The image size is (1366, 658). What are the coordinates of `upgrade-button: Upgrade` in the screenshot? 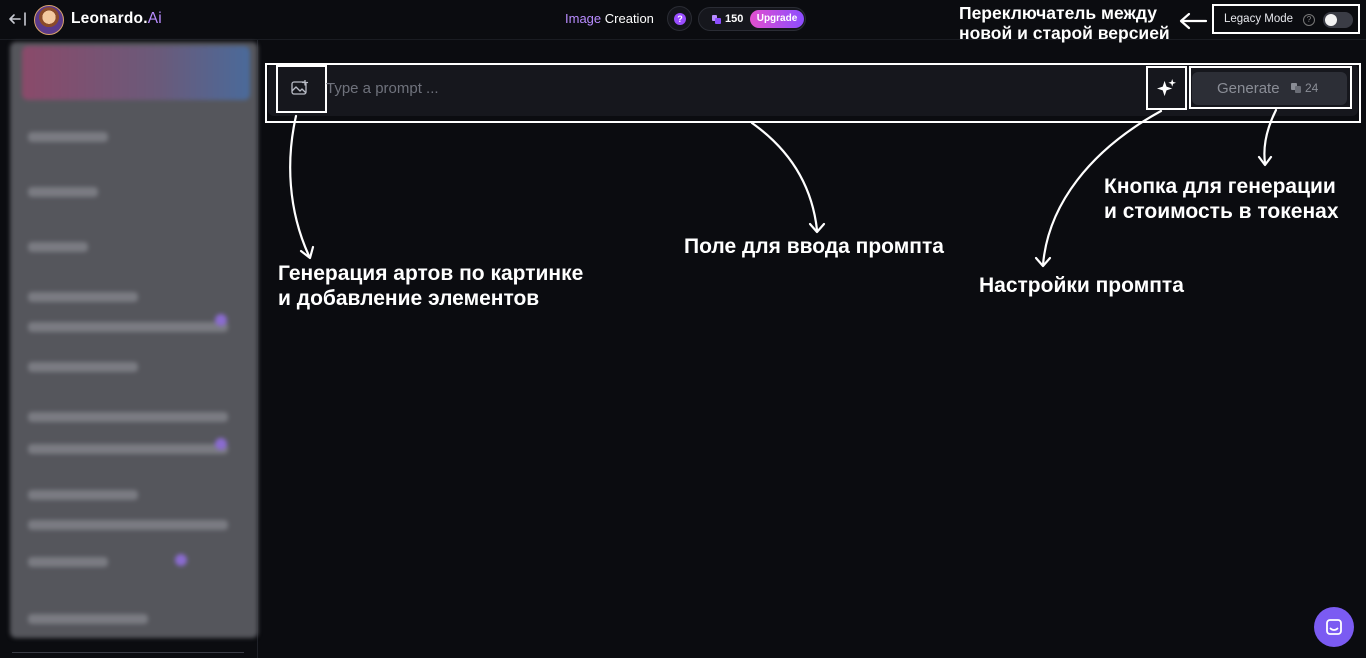 It's located at (777, 19).